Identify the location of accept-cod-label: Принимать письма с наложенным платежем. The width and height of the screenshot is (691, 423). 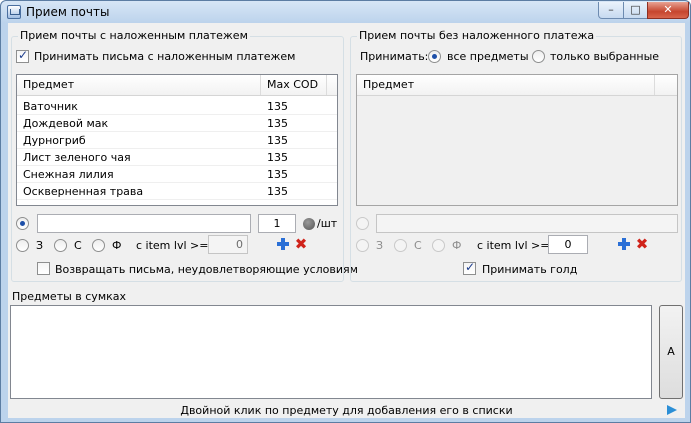
(165, 56).